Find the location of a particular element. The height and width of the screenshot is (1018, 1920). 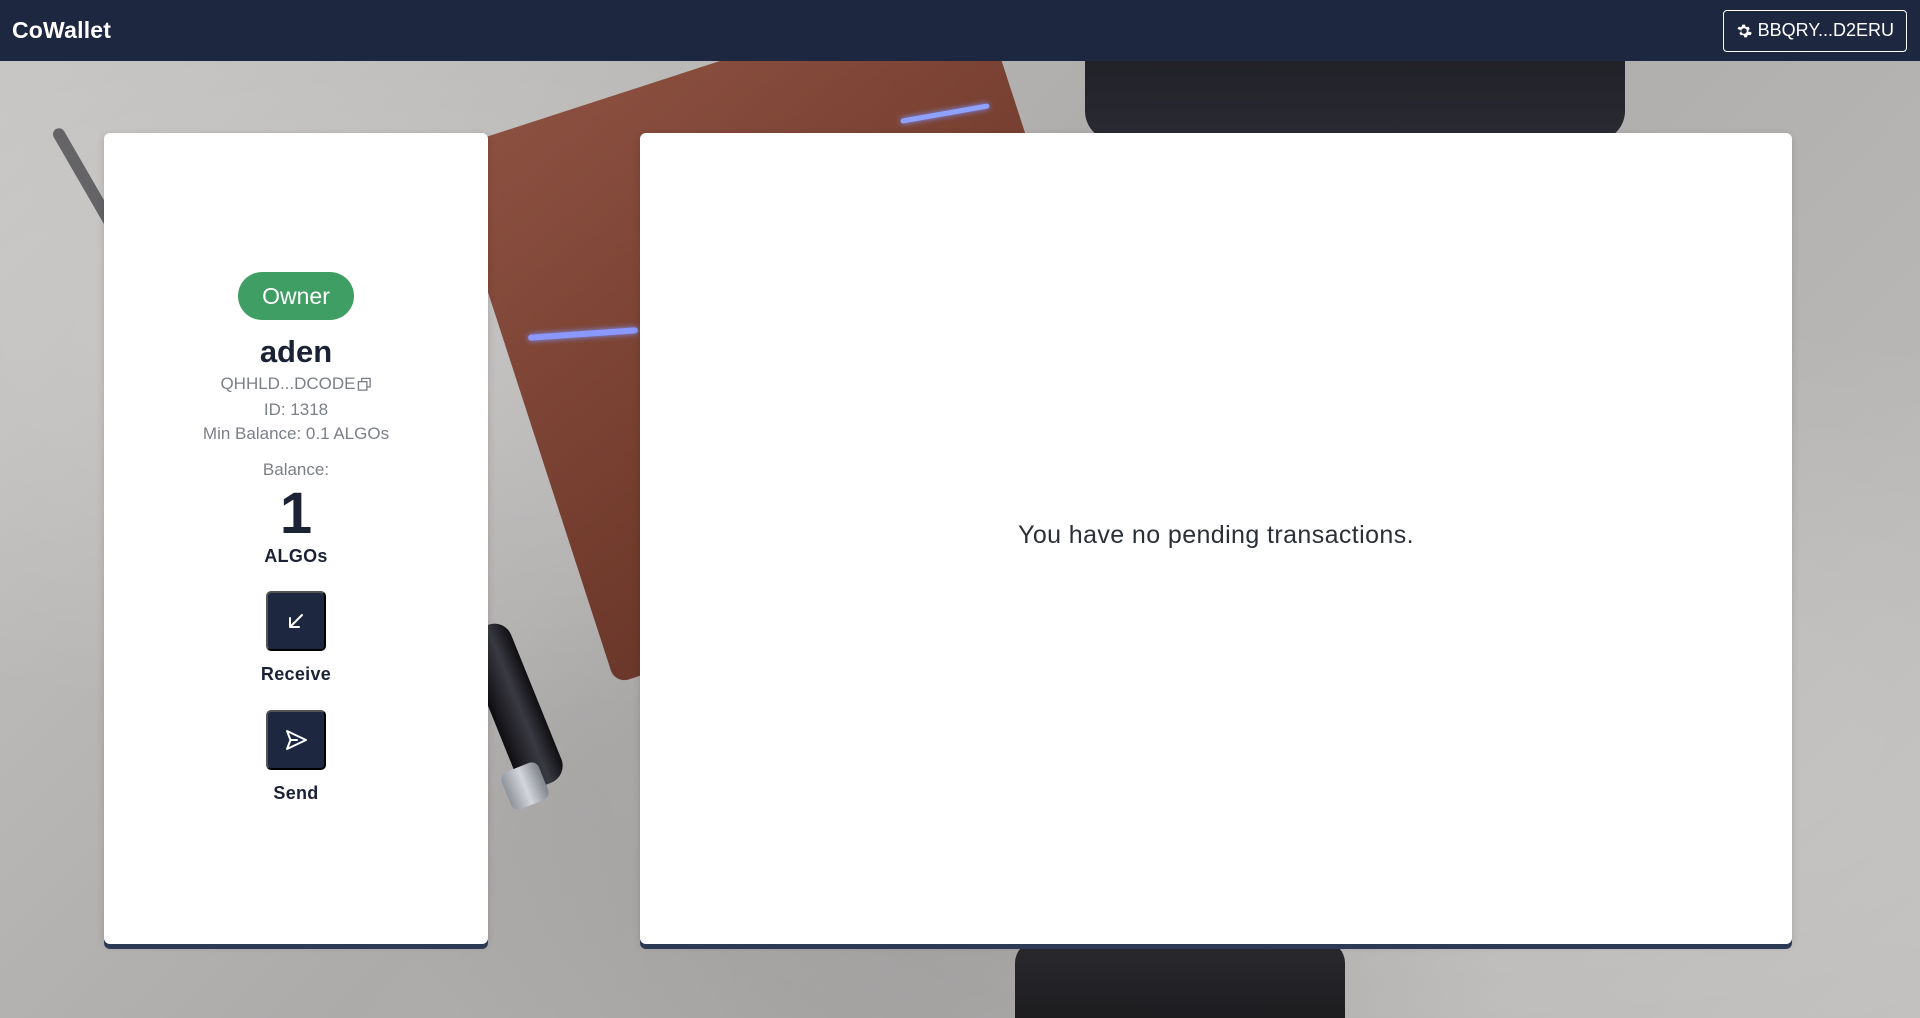

account-settings-button: BBQRY...D2ERU is located at coordinates (1814, 30).